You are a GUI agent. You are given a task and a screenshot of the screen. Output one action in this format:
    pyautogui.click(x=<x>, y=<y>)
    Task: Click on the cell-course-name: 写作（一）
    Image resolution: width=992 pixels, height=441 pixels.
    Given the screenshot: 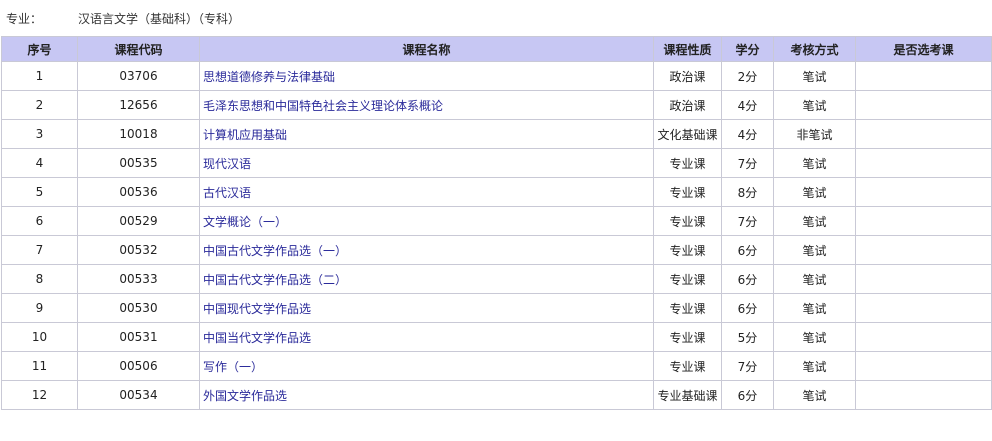 What is the action you would take?
    pyautogui.click(x=426, y=366)
    